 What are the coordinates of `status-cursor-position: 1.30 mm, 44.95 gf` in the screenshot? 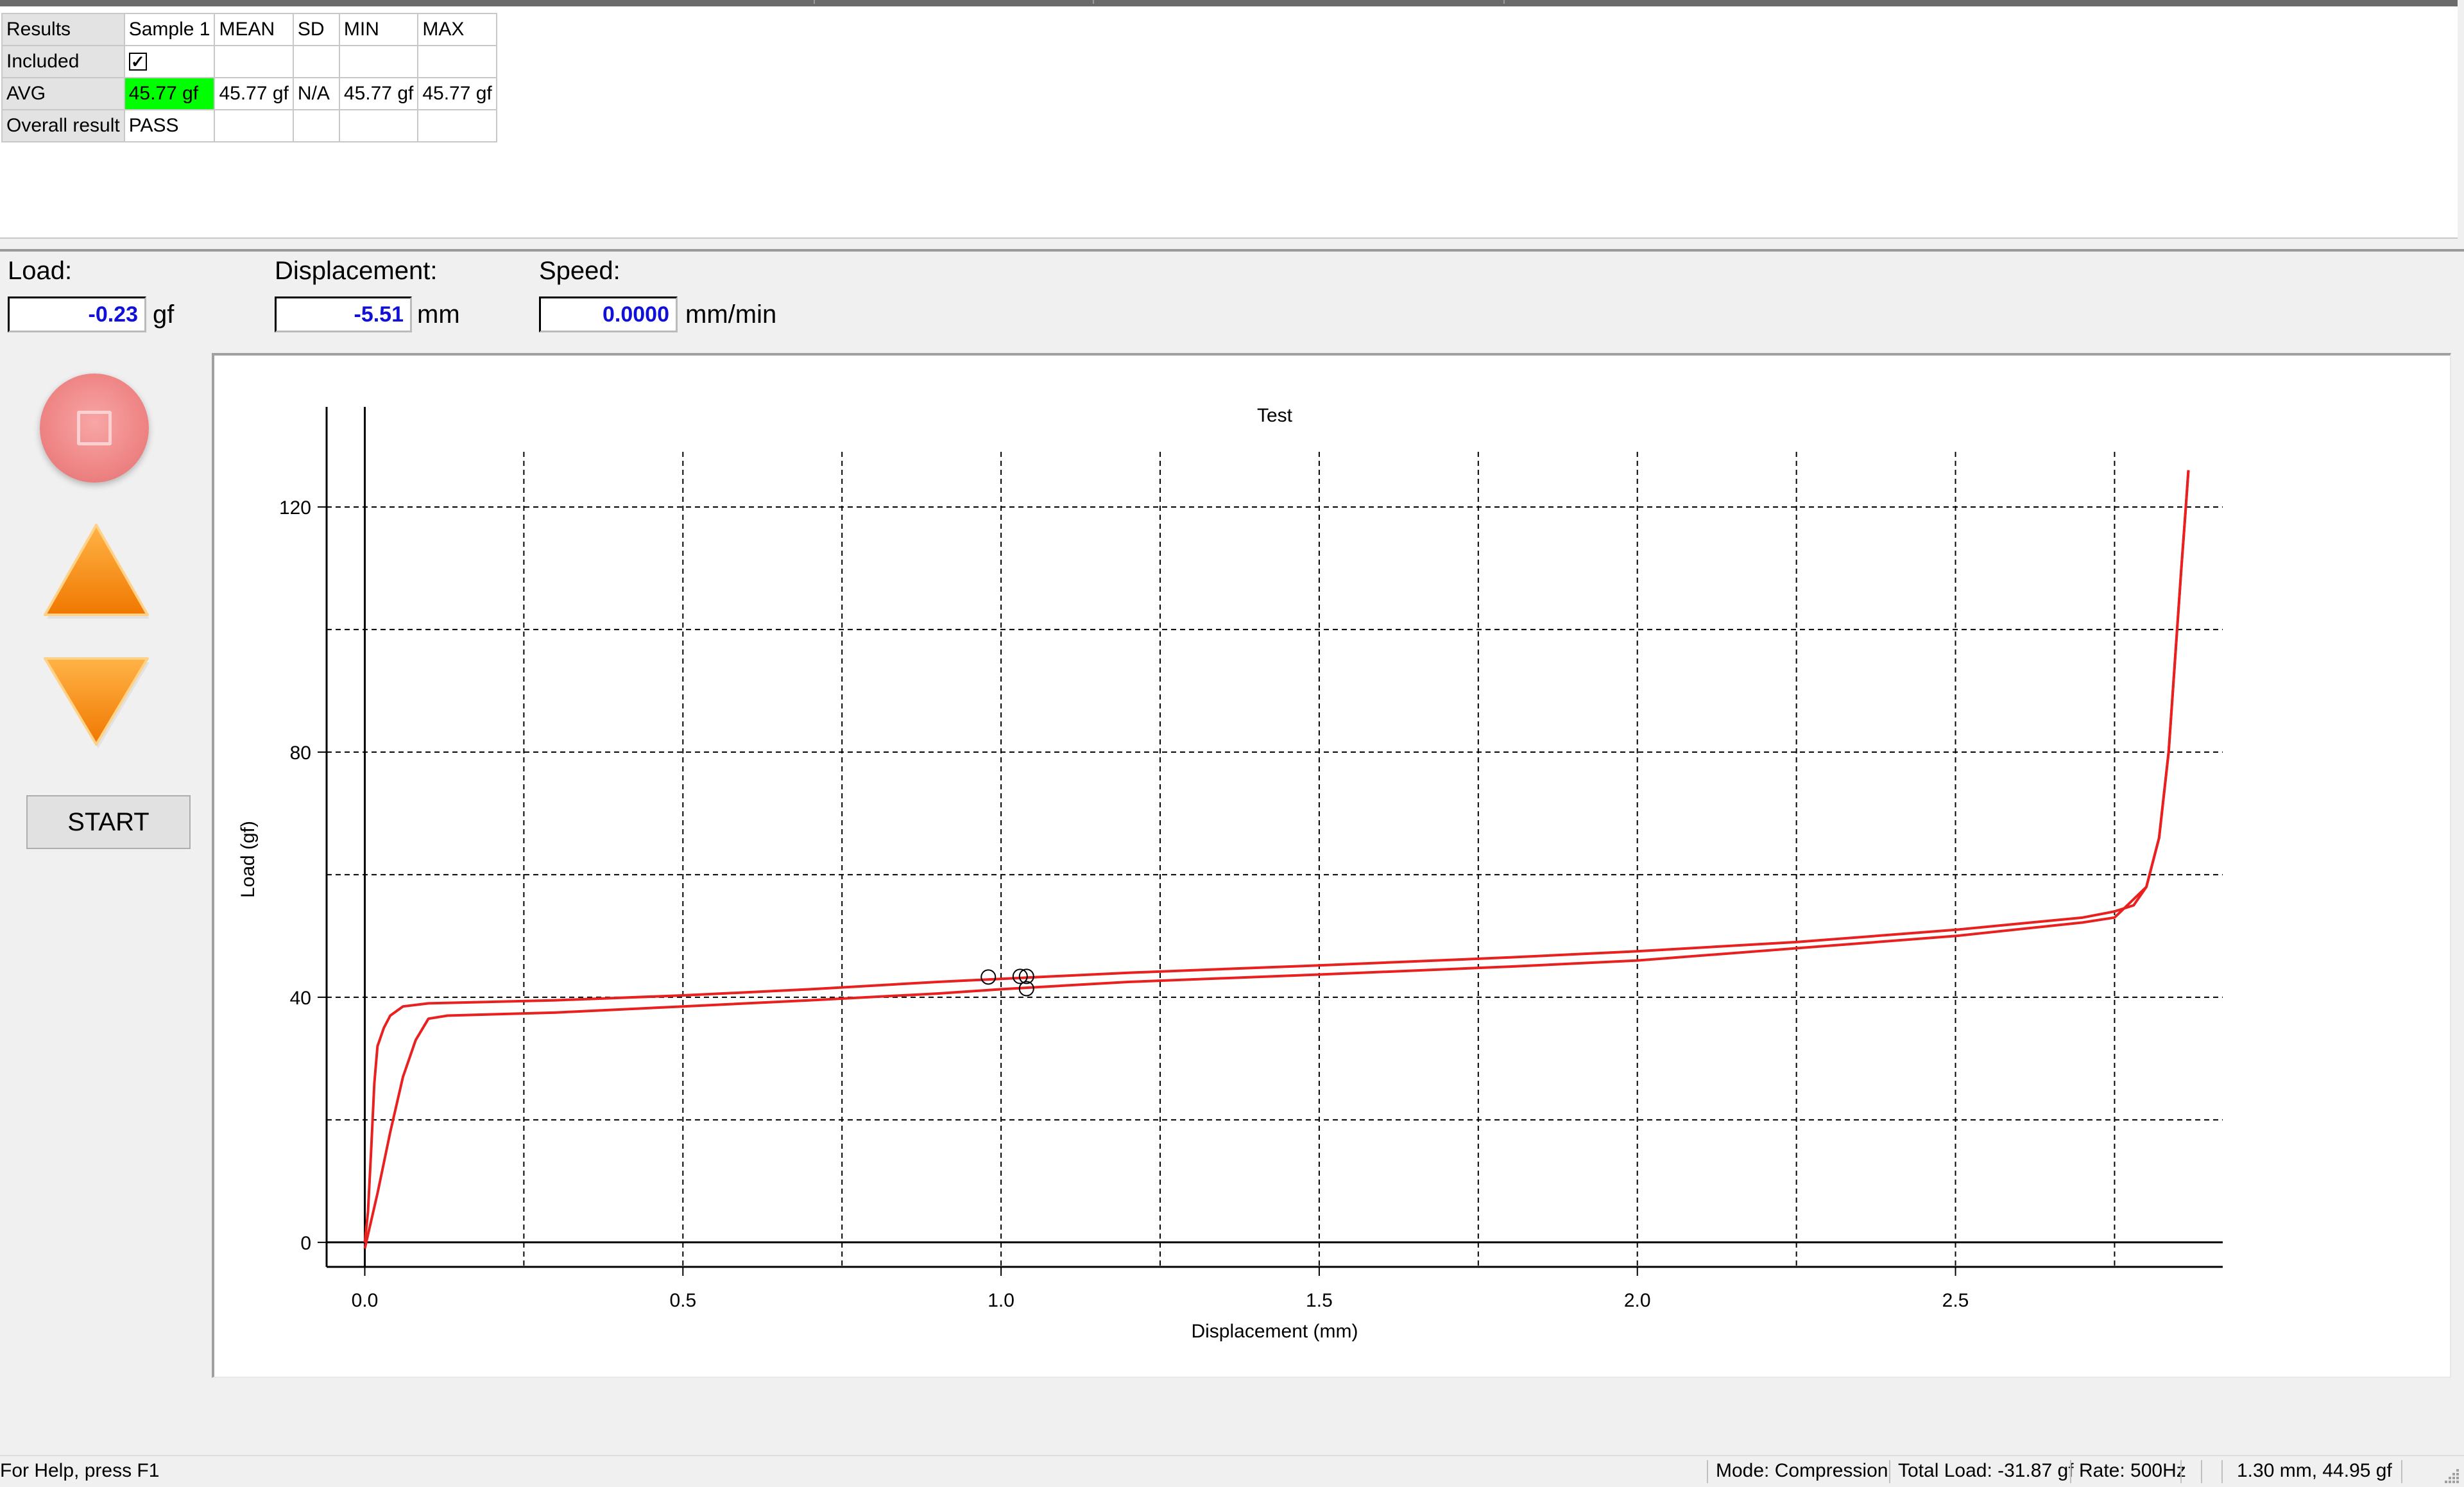 It's located at (2315, 1470).